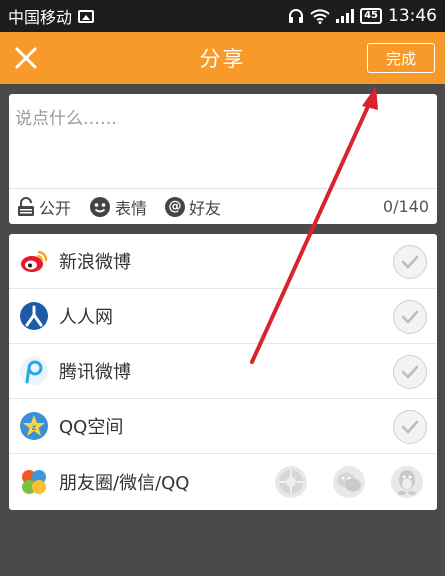 The width and height of the screenshot is (445, 576). I want to click on status-right: 45 13:46, so click(362, 16).